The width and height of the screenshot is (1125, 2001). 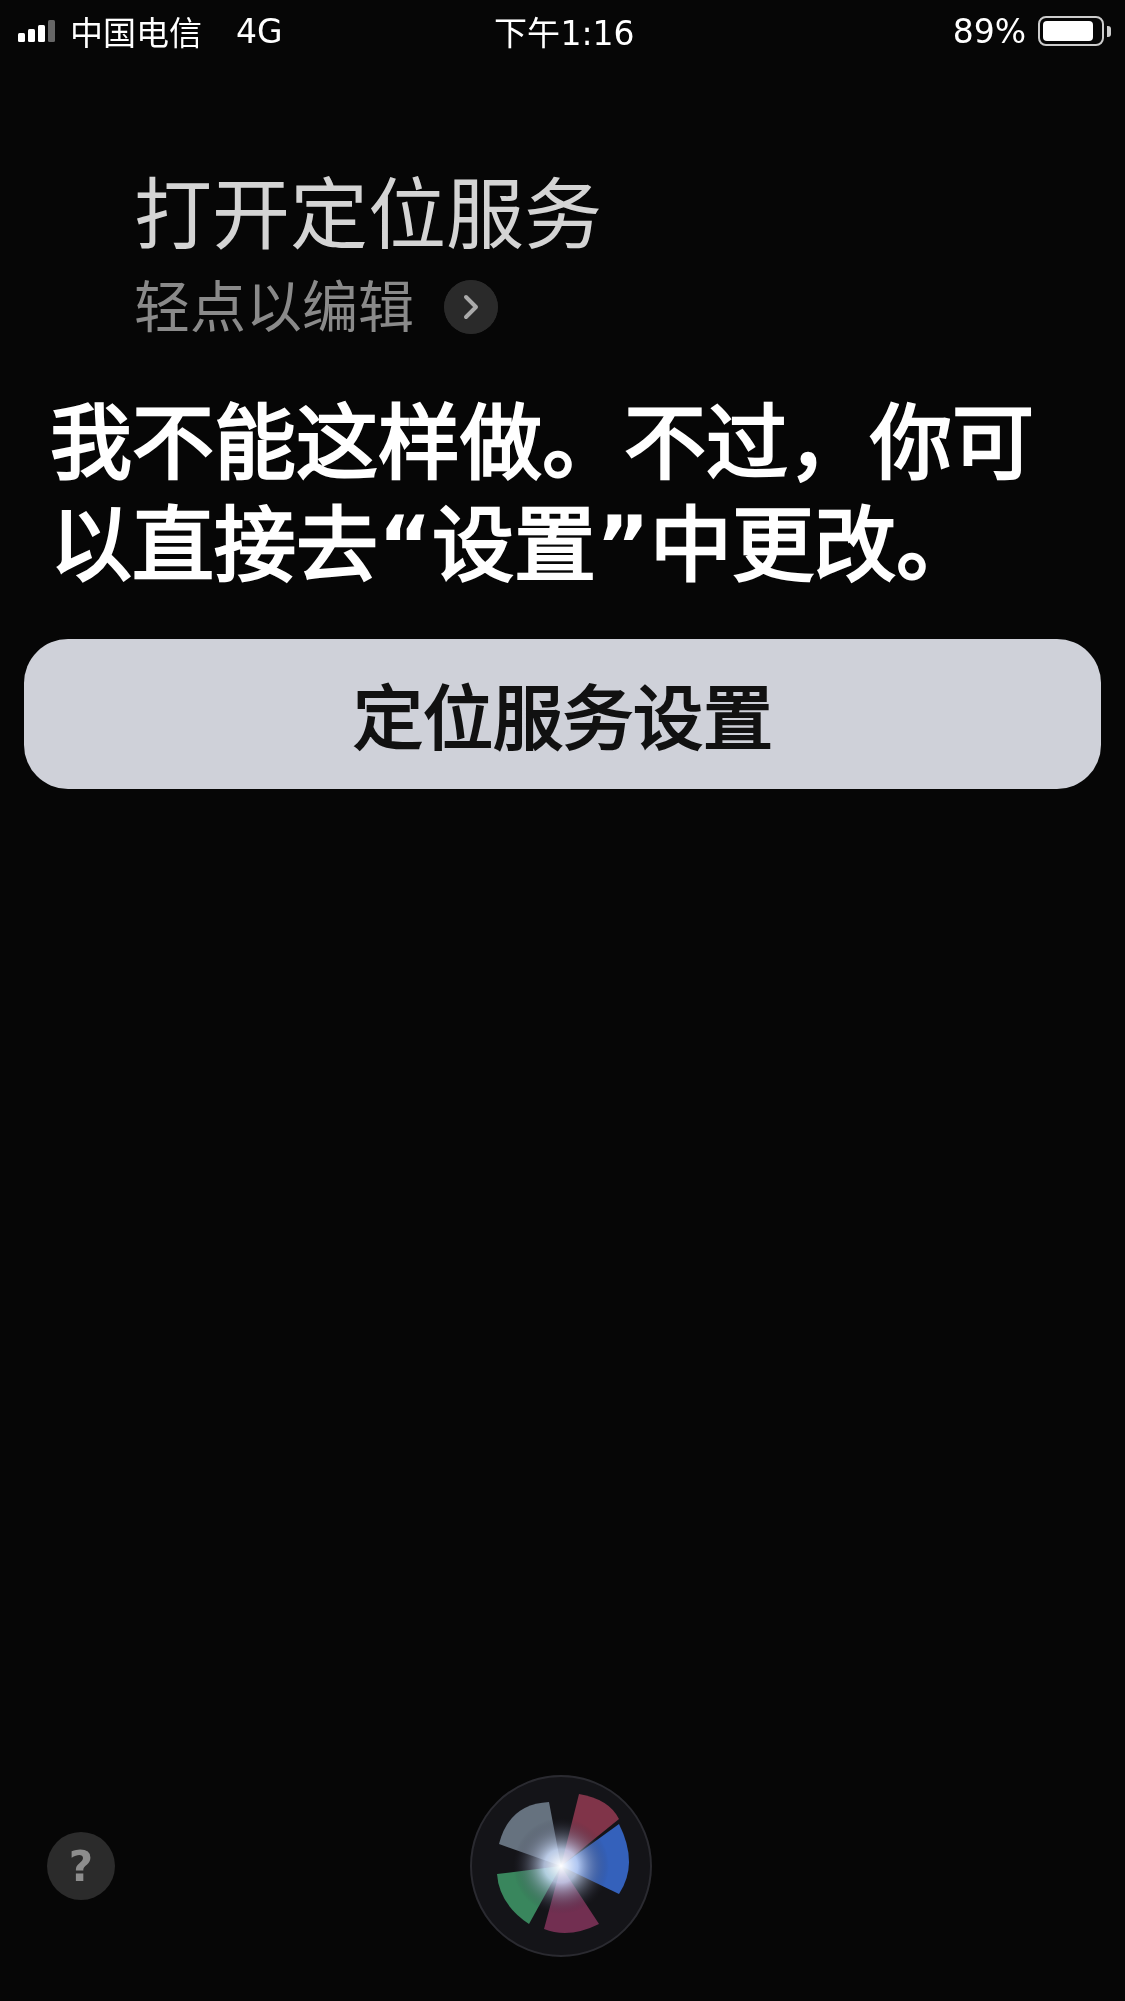 What do you see at coordinates (136, 34) in the screenshot?
I see `carrier-name: 中国电信` at bounding box center [136, 34].